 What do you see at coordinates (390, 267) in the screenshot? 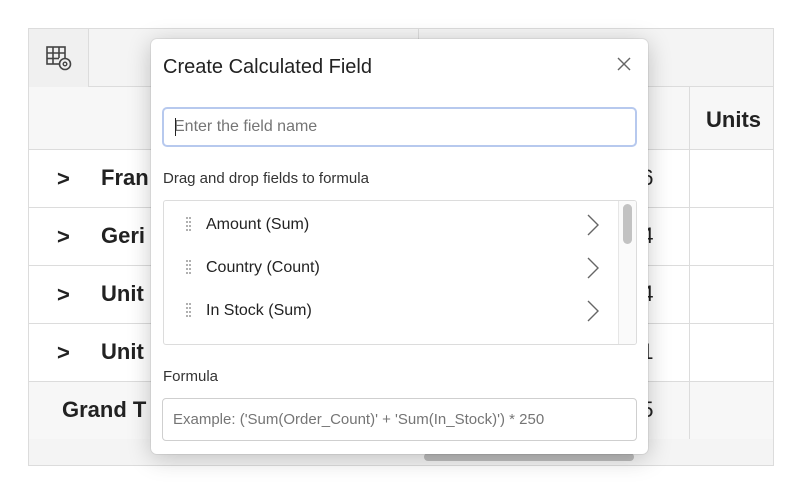
I see `list-item: Country (Count)` at bounding box center [390, 267].